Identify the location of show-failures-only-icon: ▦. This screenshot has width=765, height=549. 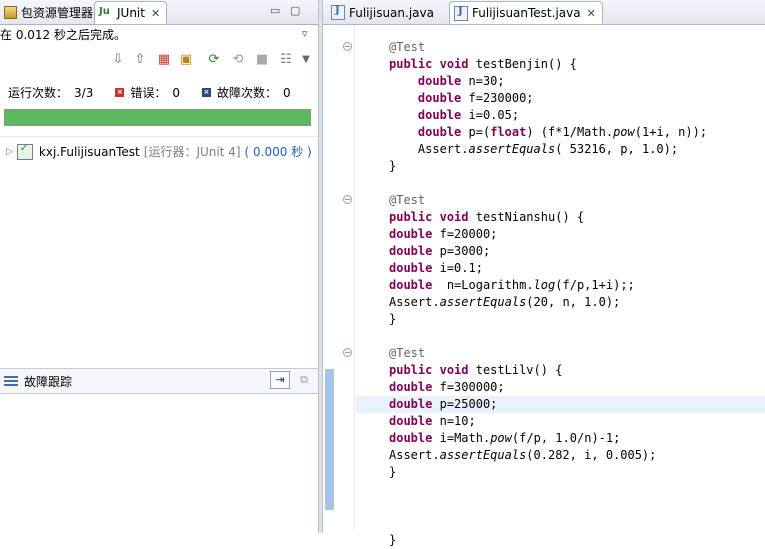
(164, 60).